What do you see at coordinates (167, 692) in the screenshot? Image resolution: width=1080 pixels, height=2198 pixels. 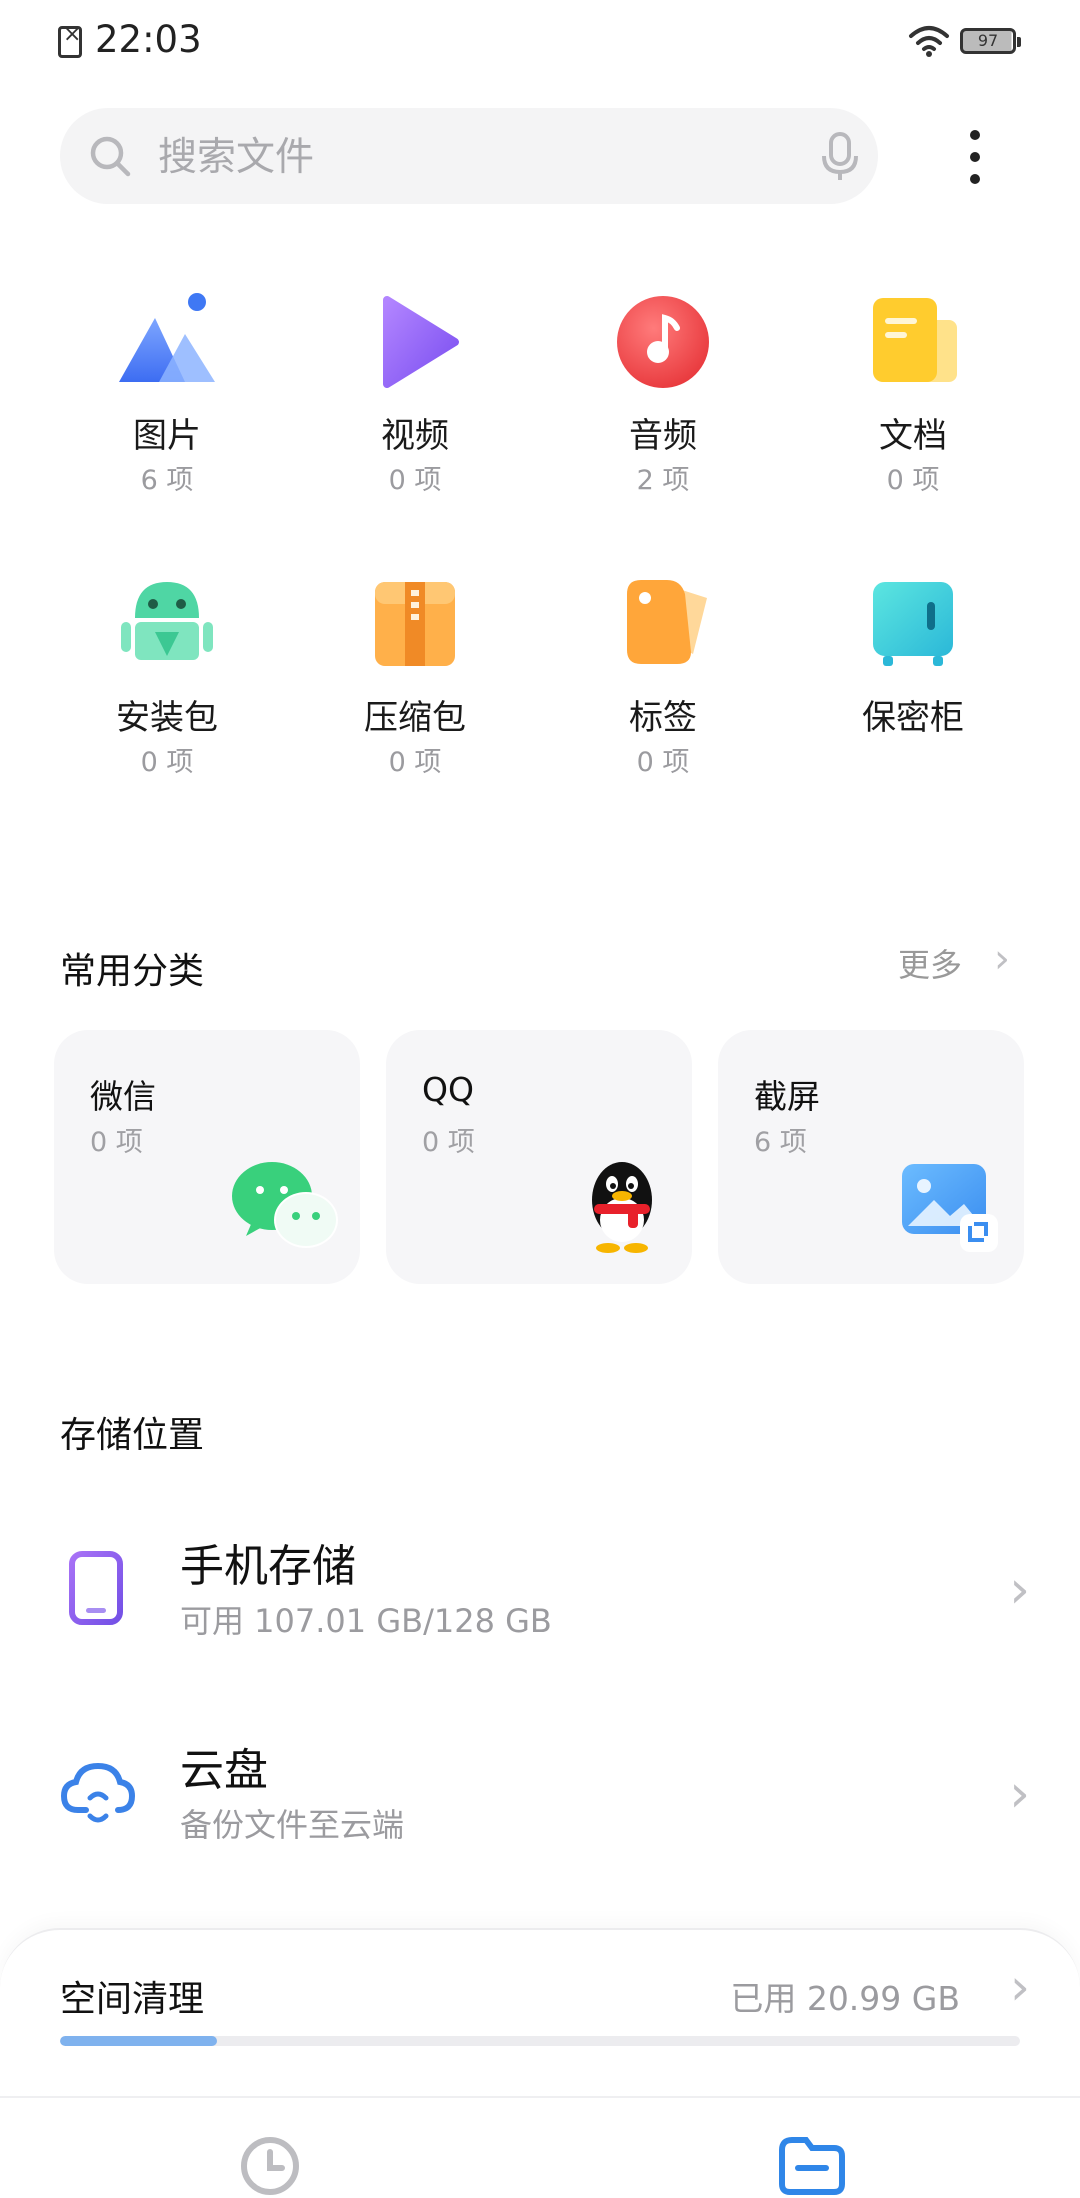 I see `category-apk: 安装包 0 项` at bounding box center [167, 692].